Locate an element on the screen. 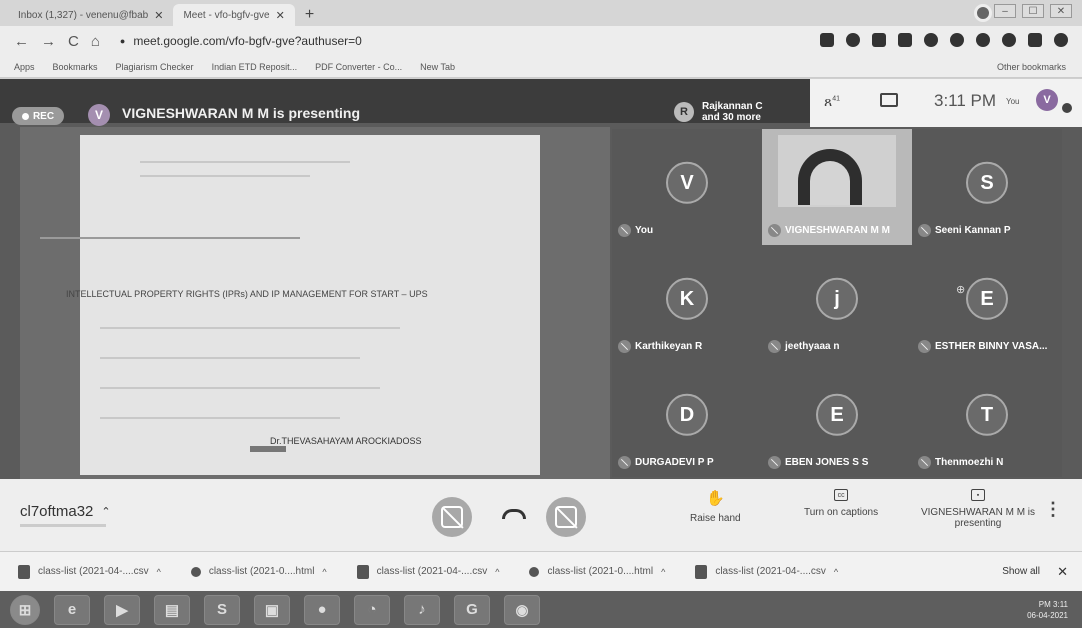 The image size is (1082, 628). raise-hand-button: ✋ Raise hand is located at coordinates (715, 506).